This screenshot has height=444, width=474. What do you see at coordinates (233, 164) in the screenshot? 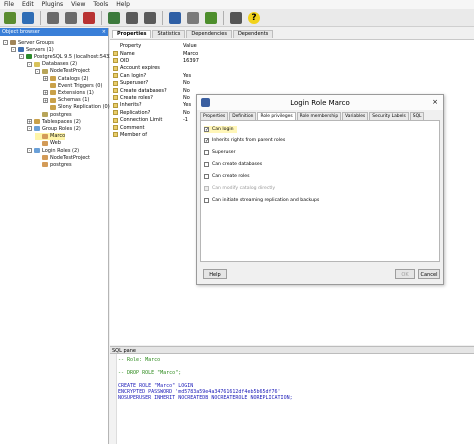
I see `checkbox-can-create-databases: Can create databases` at bounding box center [233, 164].